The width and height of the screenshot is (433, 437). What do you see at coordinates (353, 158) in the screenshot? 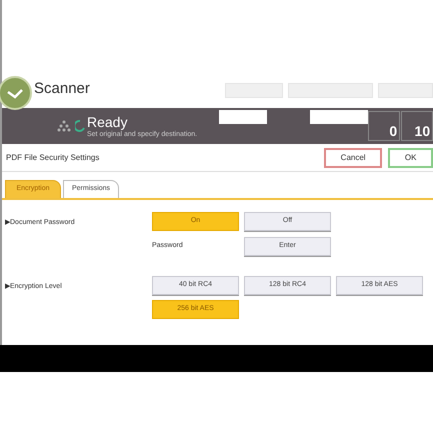
I see `cancel-button: Cancel` at bounding box center [353, 158].